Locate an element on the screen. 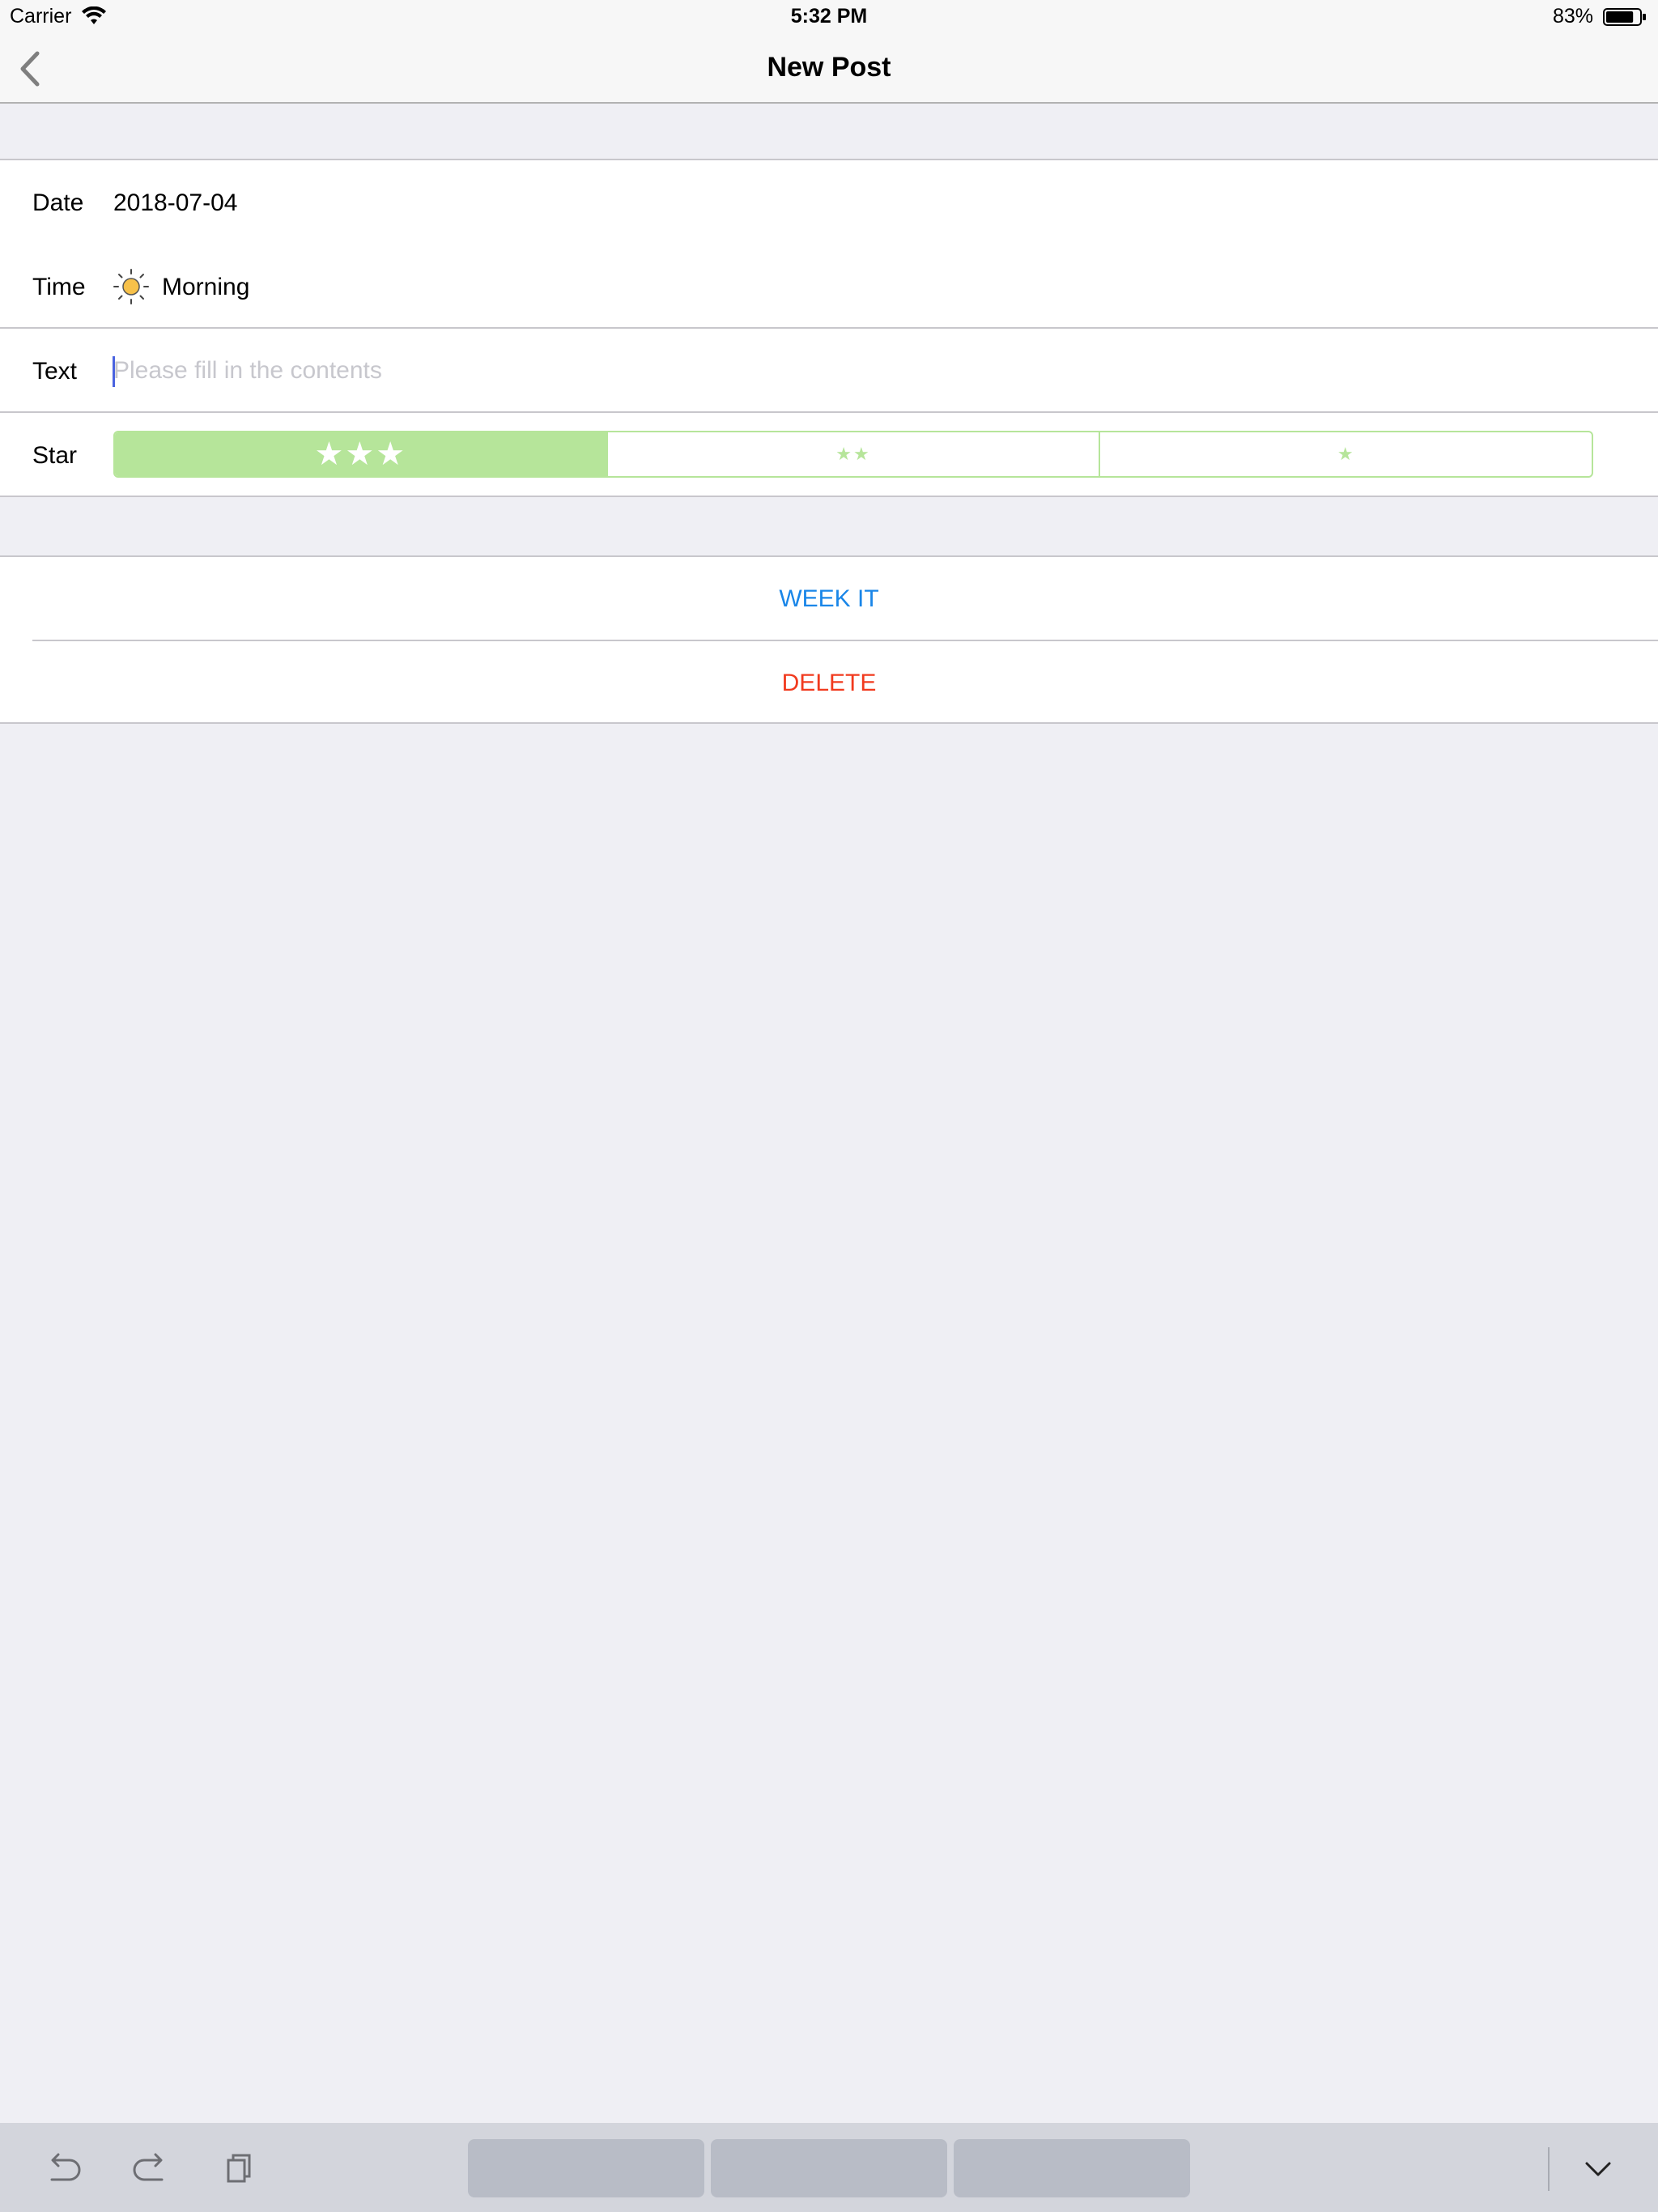  clock: 5:32 PM is located at coordinates (829, 16).